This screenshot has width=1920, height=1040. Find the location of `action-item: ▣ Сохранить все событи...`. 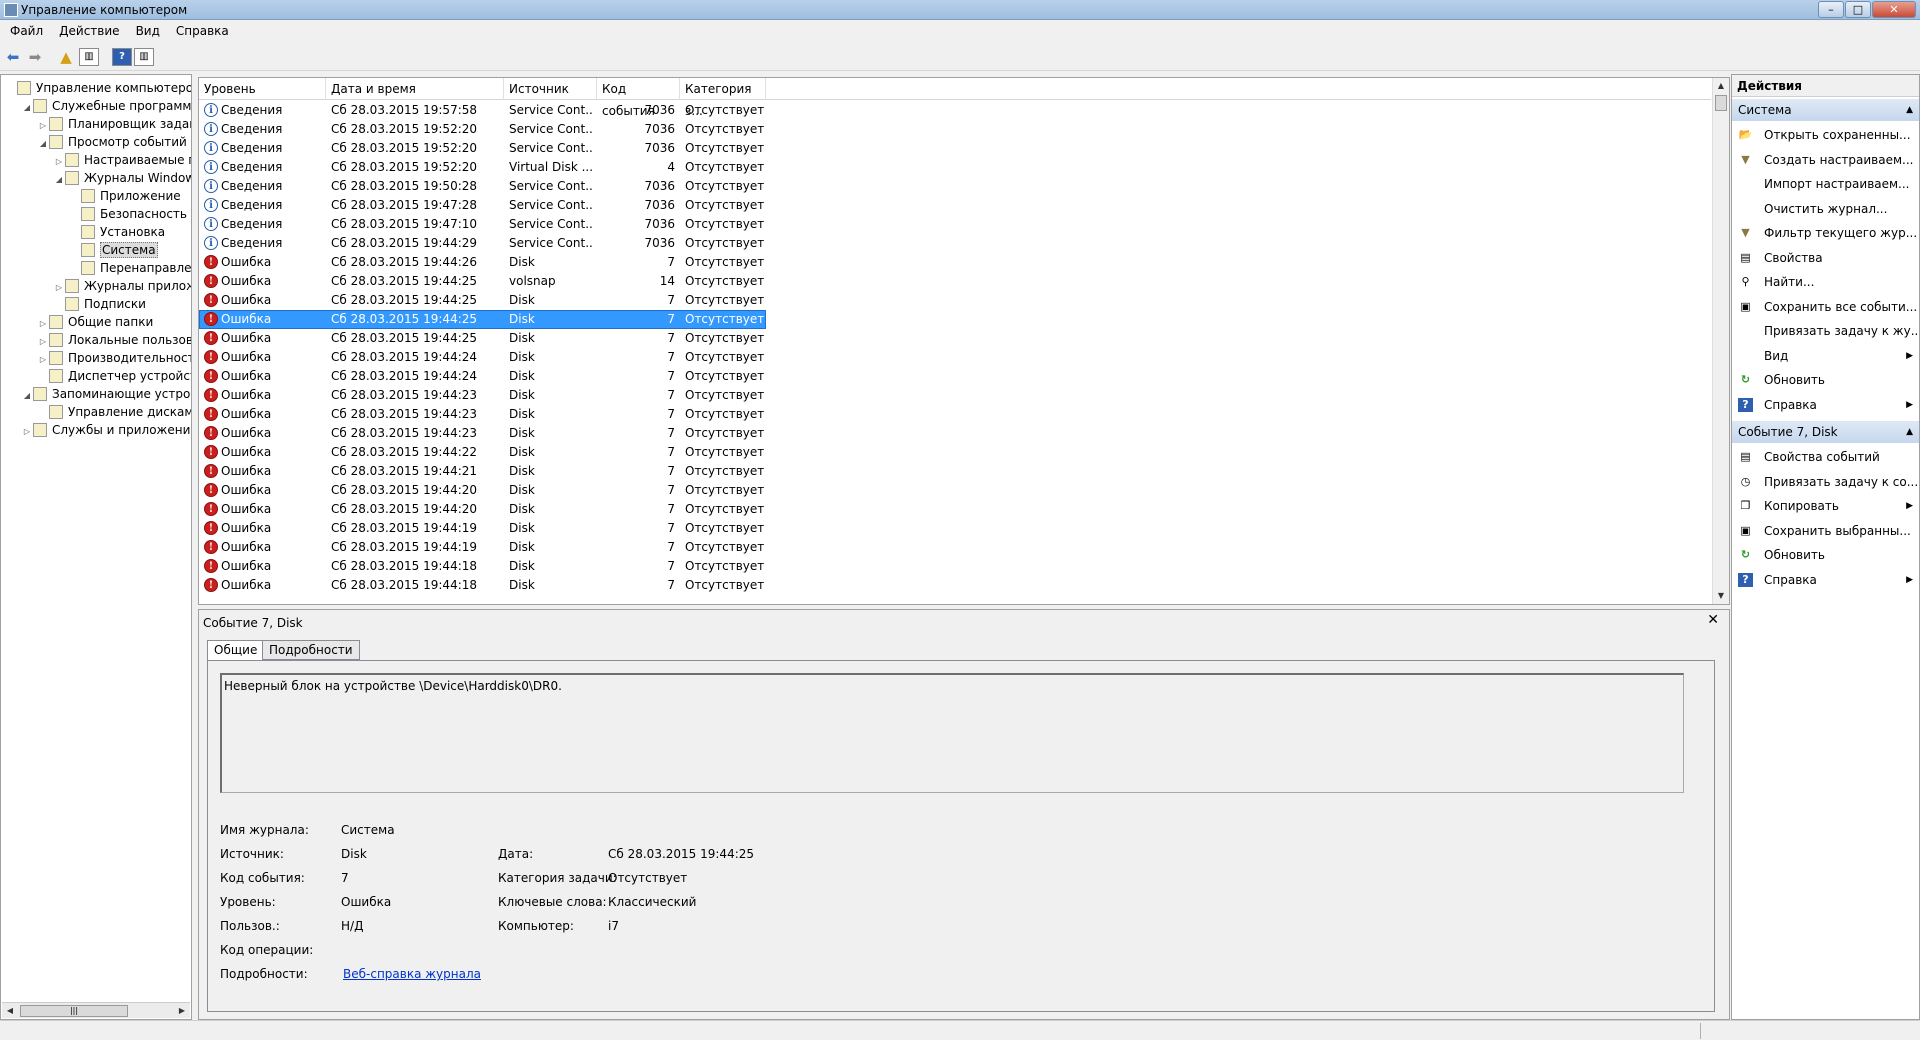

action-item: ▣ Сохранить все событи... is located at coordinates (1825, 307).